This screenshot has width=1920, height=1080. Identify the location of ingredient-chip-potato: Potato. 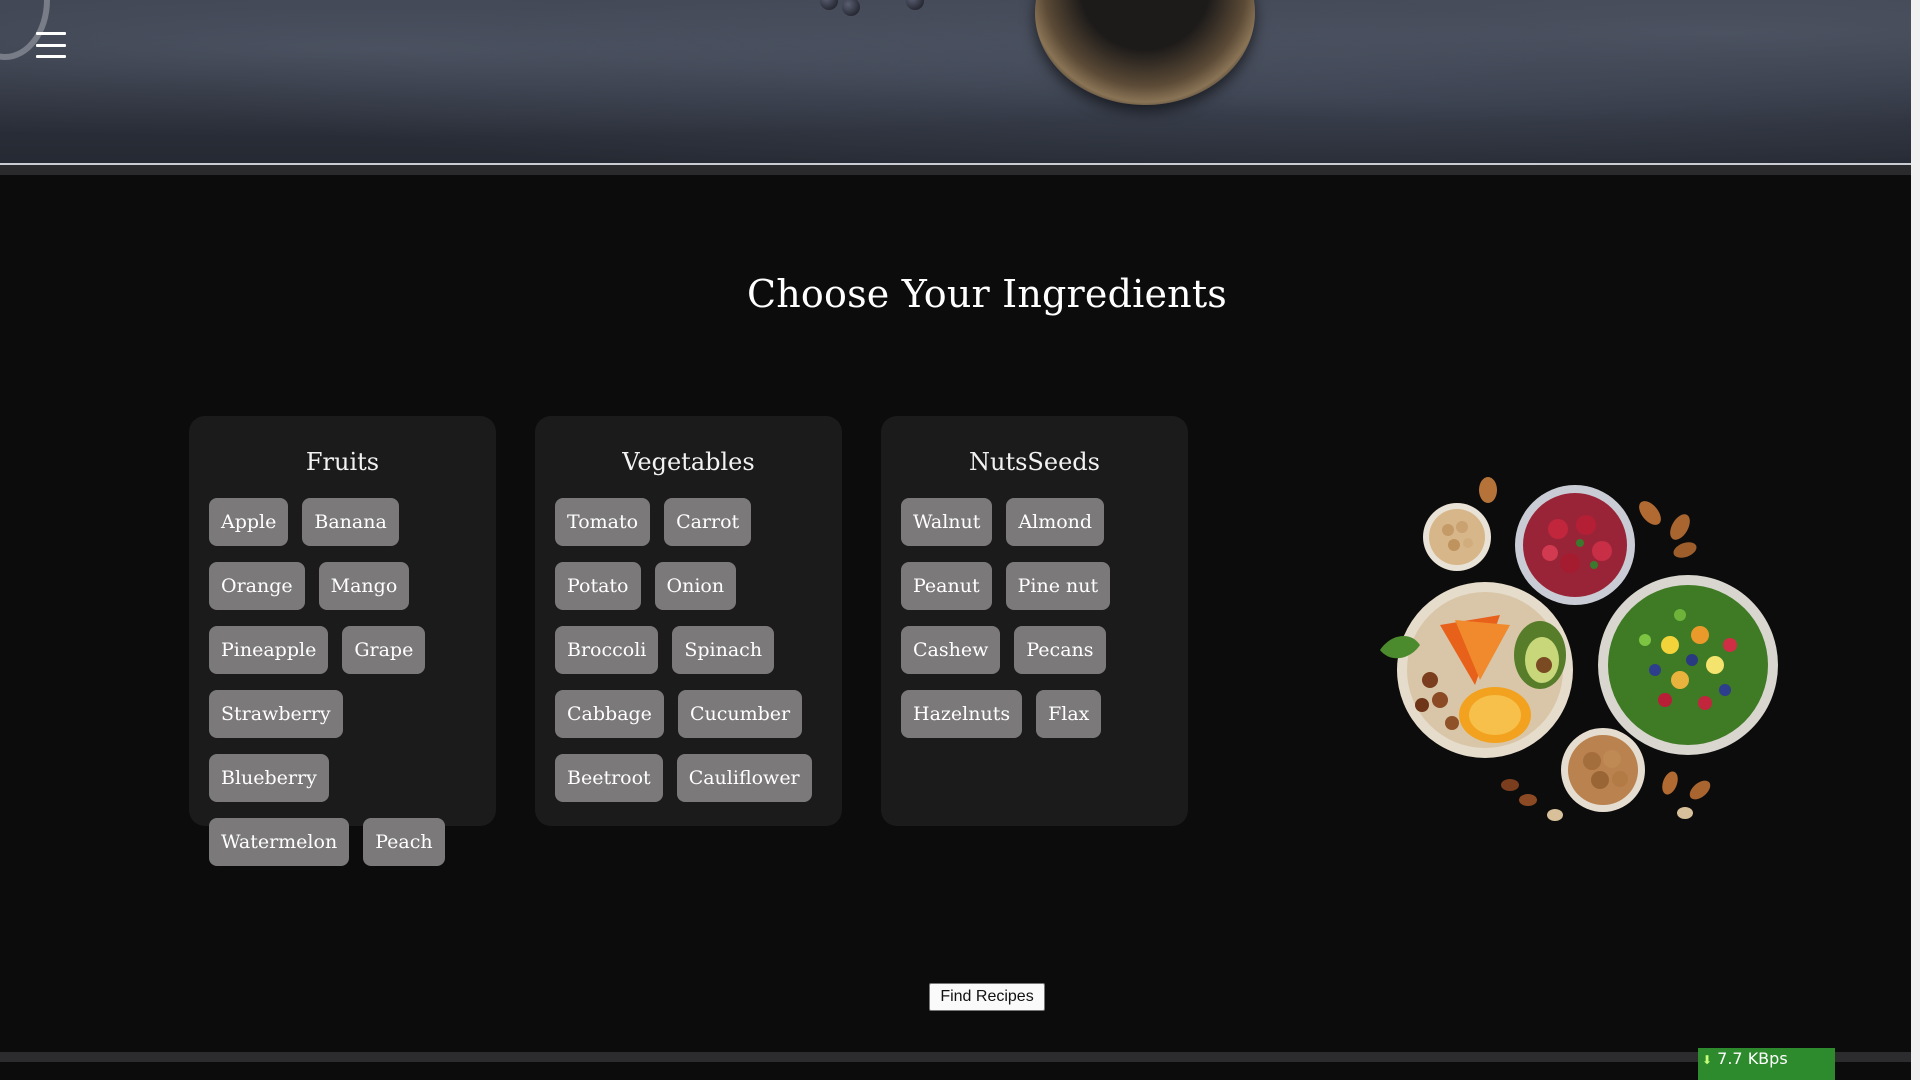
(598, 586).